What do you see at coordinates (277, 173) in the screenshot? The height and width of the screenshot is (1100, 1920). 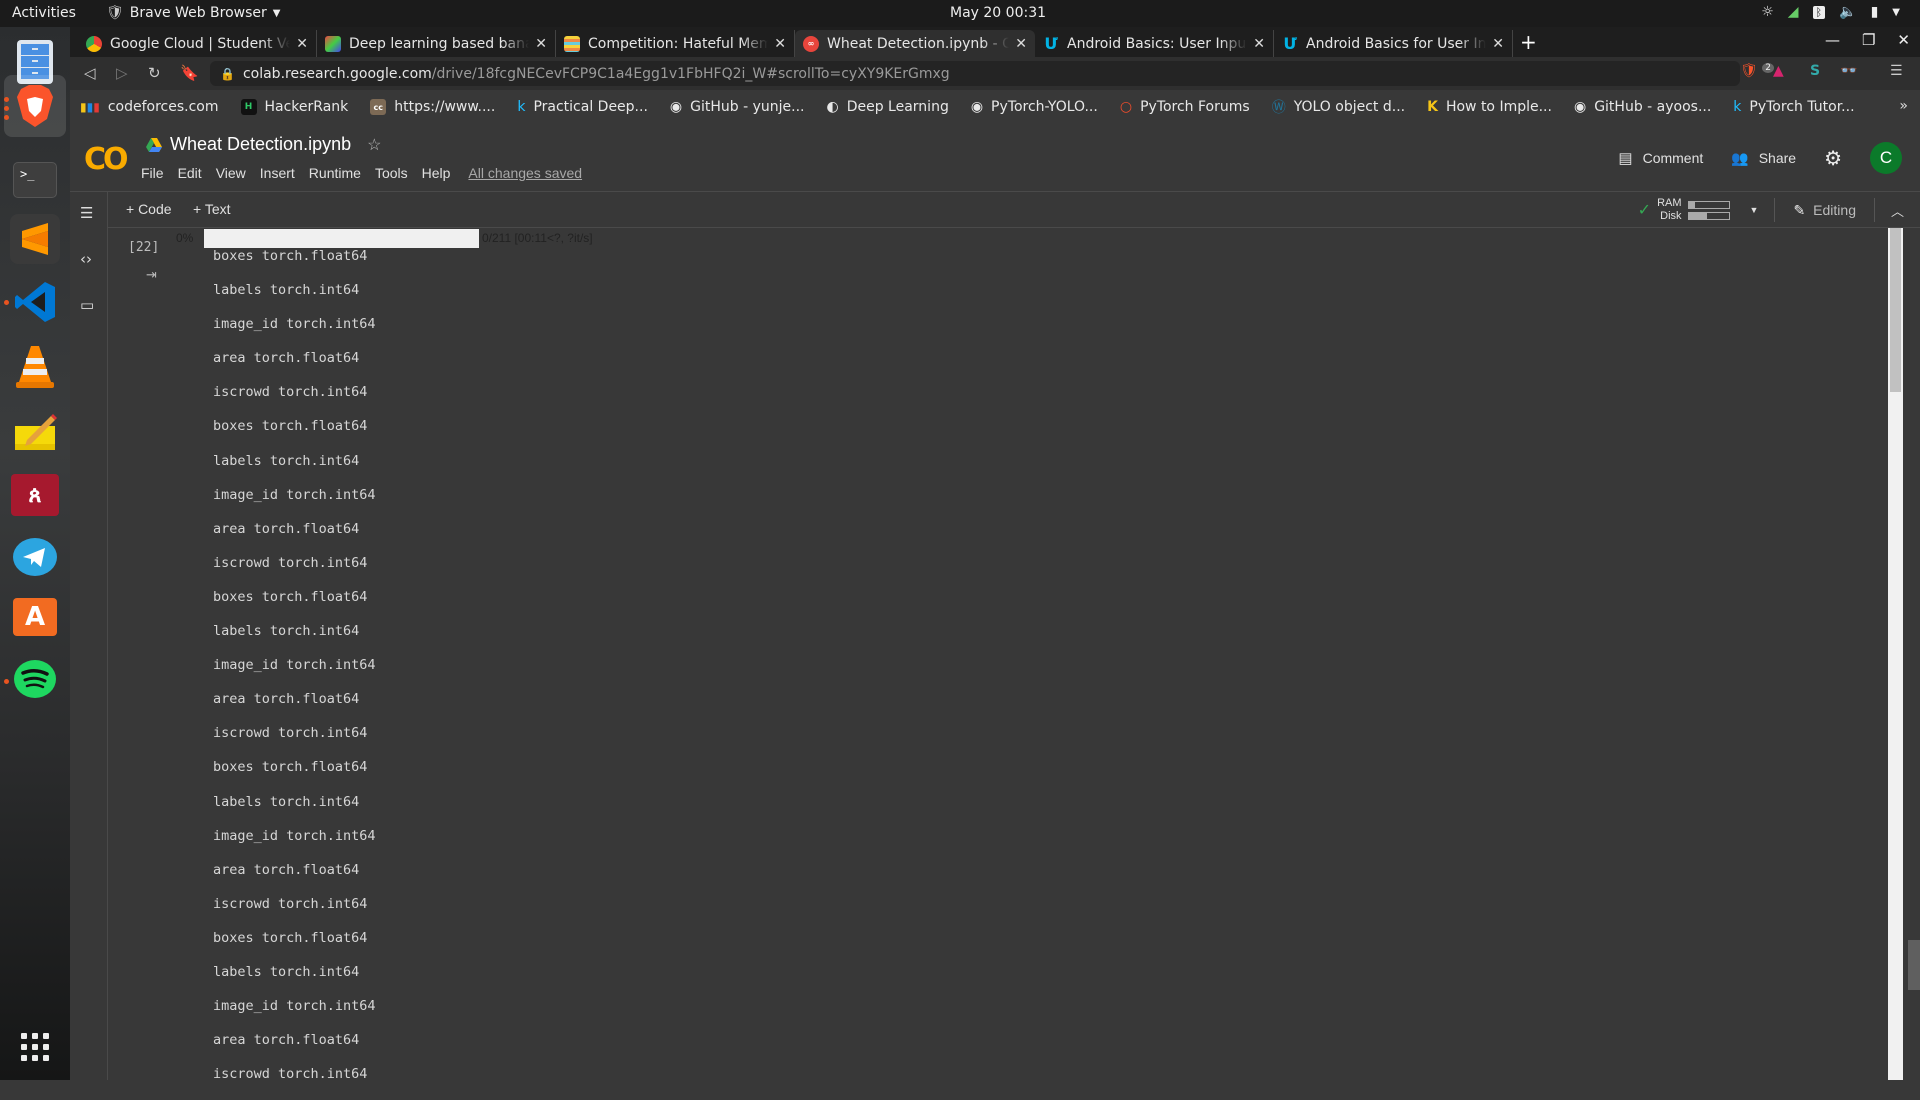 I see `menu-insert: Insert` at bounding box center [277, 173].